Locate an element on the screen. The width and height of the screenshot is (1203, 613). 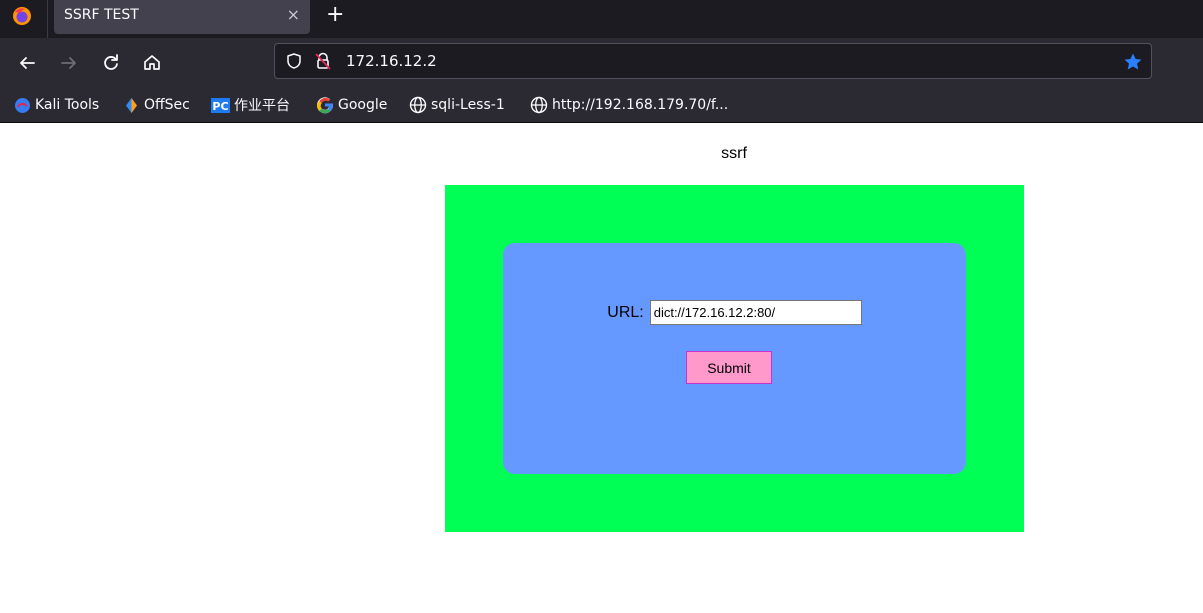
home-icon is located at coordinates (152, 63).